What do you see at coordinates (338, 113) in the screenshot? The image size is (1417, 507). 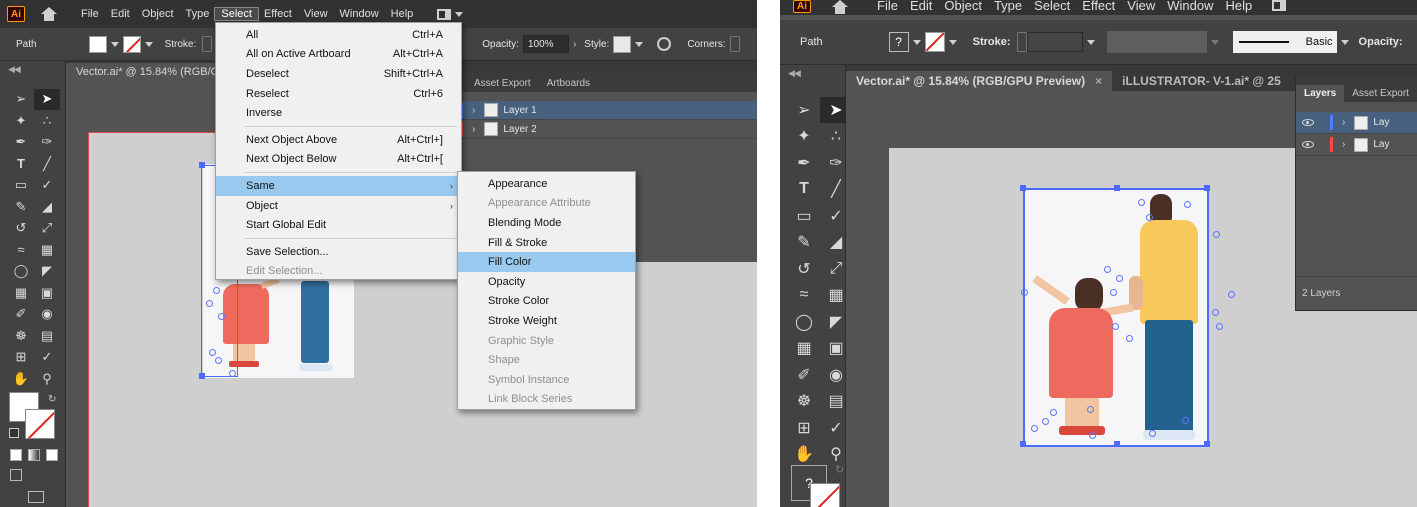 I see `menu-item-inverse: Inverse` at bounding box center [338, 113].